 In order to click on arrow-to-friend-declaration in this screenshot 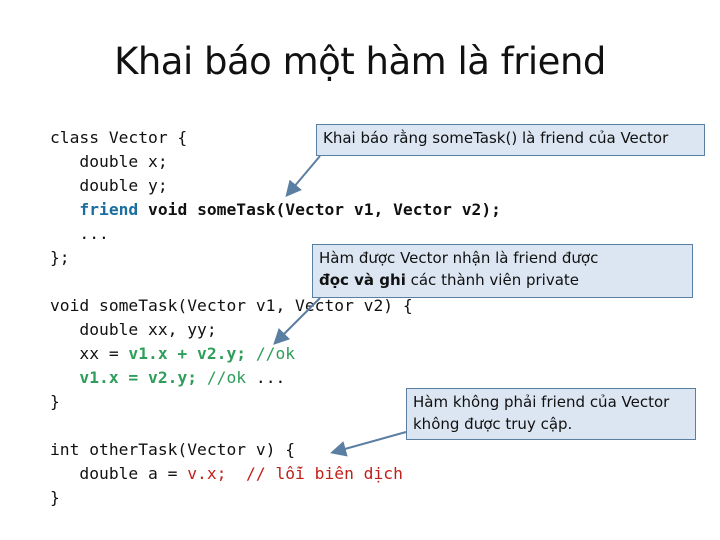, I will do `click(303, 176)`.